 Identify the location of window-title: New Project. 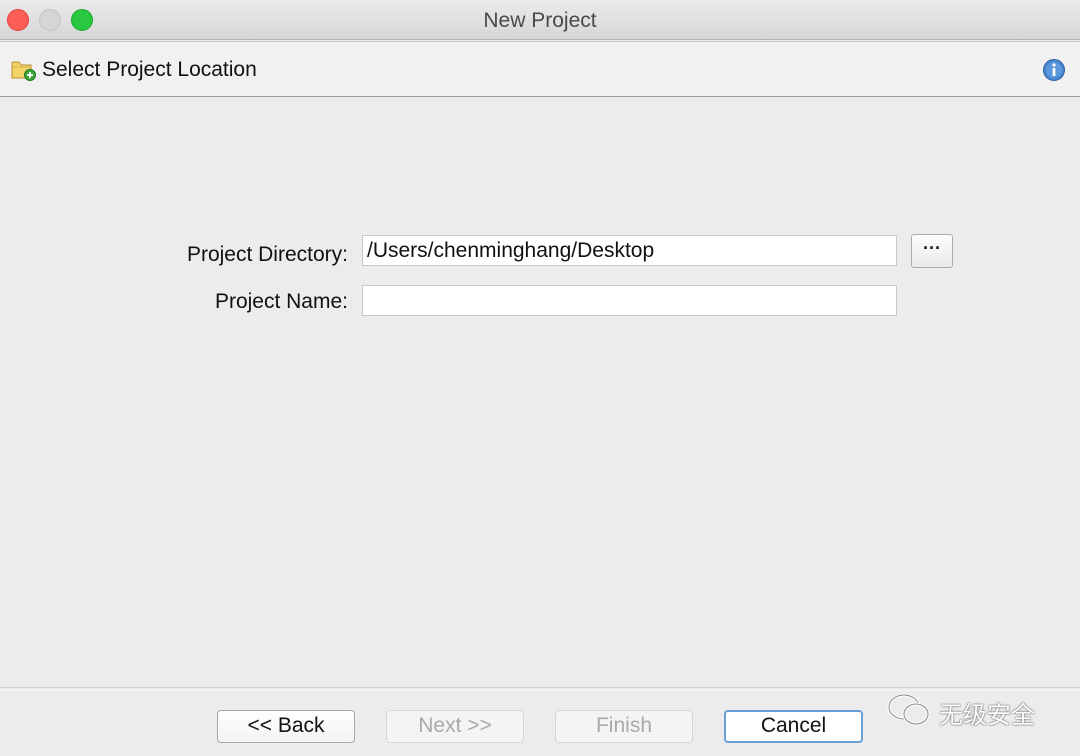
(540, 20).